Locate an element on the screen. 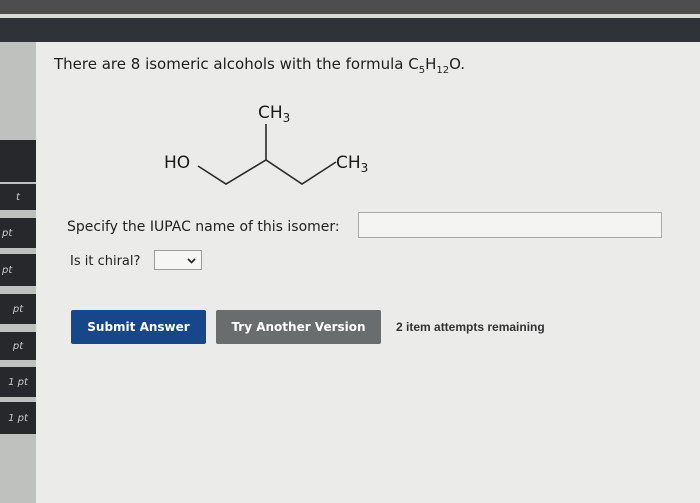 The image size is (700, 503). sidebar-item-pt-4: pt is located at coordinates (18, 346).